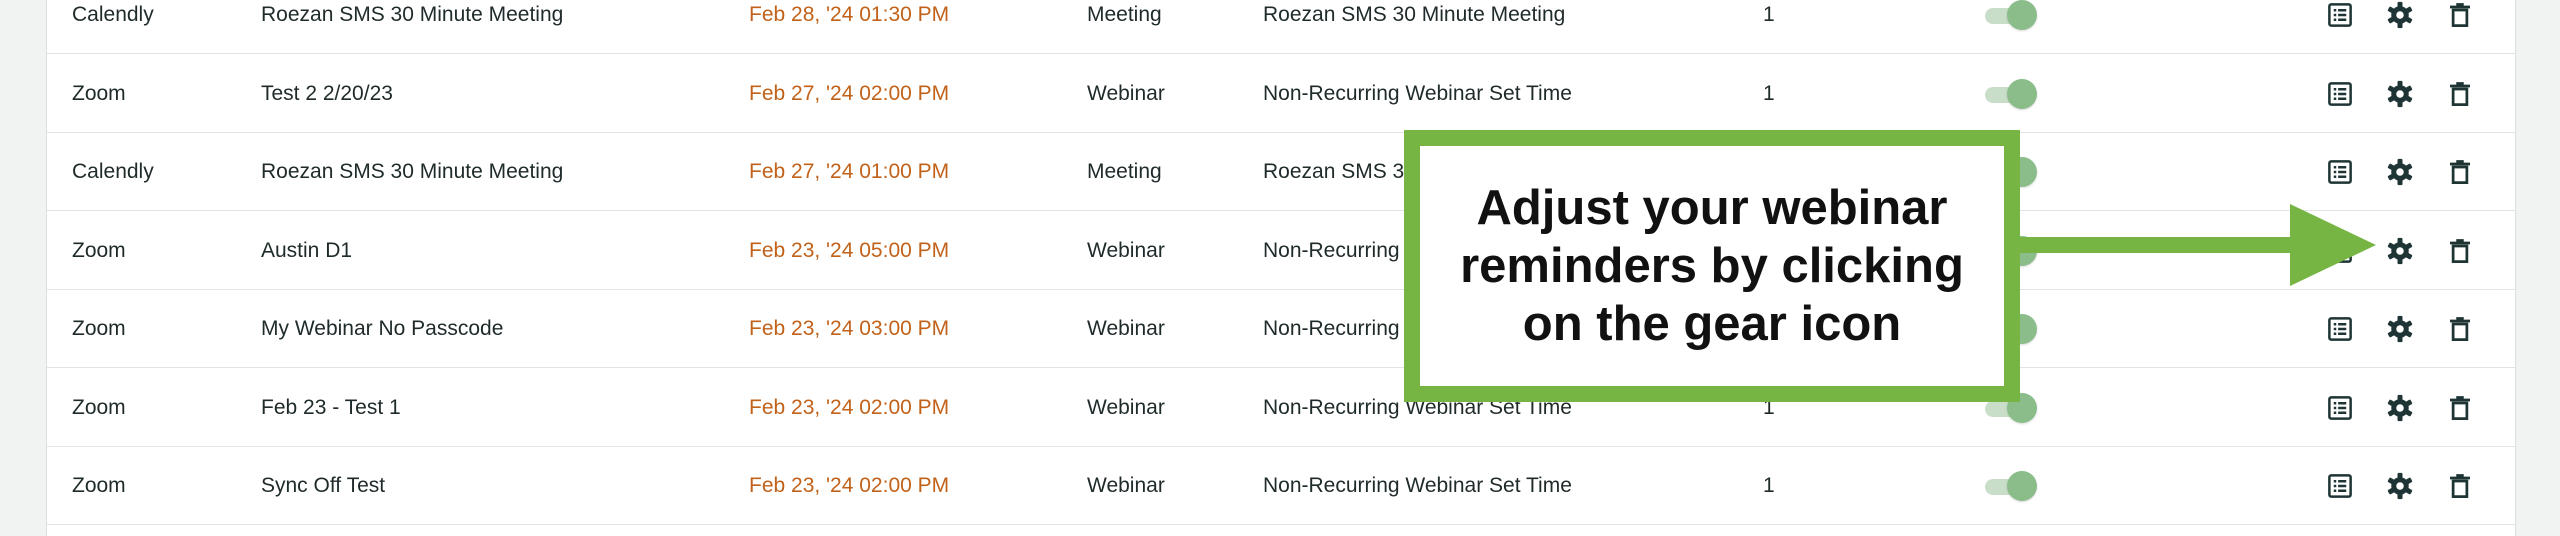  I want to click on schedule-cell: Roezan SMS 30 Minute Meeting, so click(1414, 14).